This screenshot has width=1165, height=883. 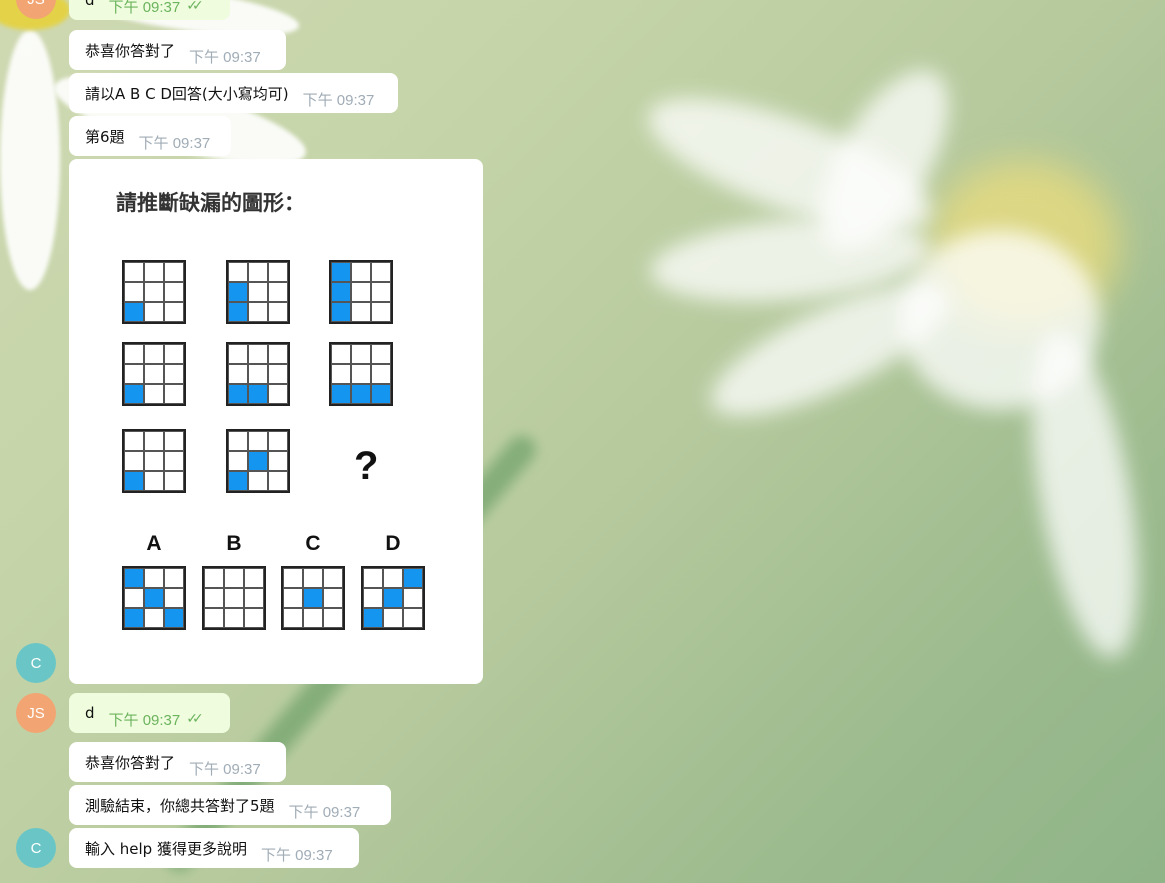 What do you see at coordinates (187, 93) in the screenshot?
I see `message-text: 請以A B C D回答(大小寫均可)` at bounding box center [187, 93].